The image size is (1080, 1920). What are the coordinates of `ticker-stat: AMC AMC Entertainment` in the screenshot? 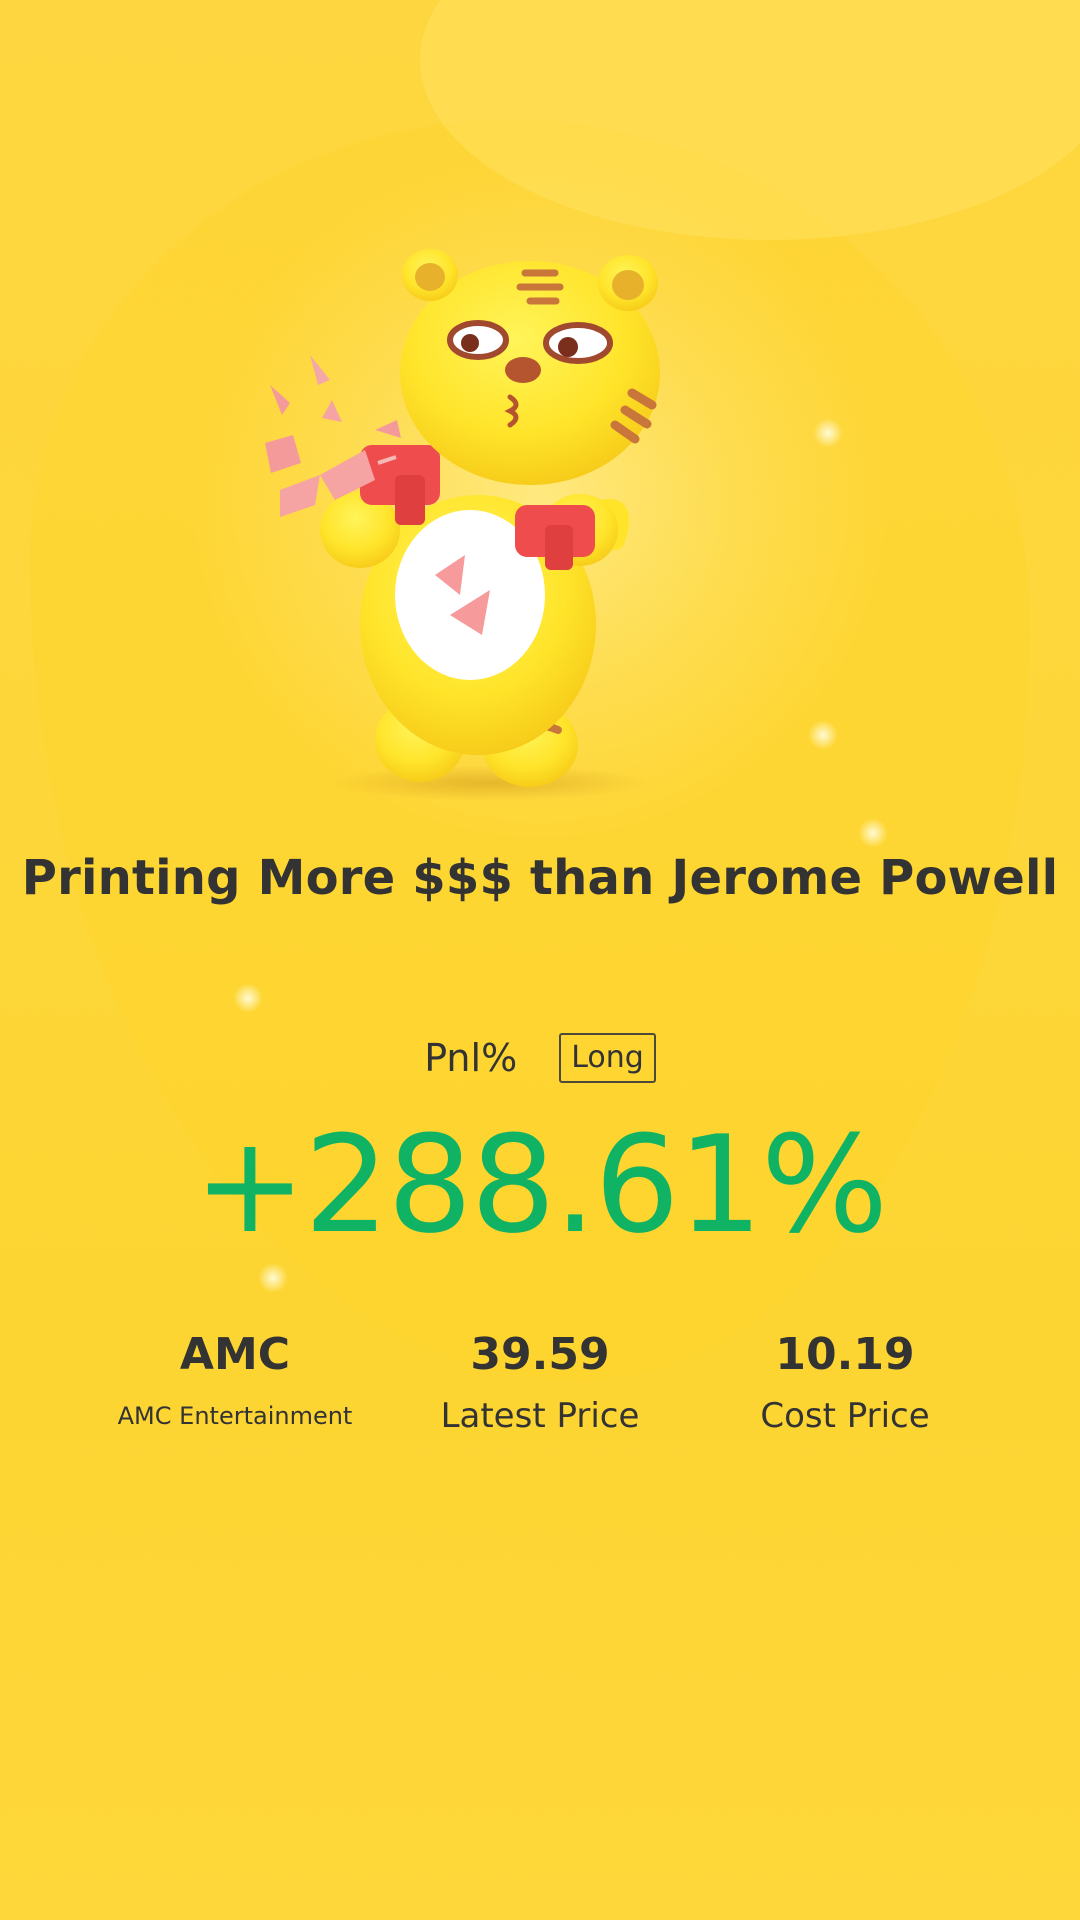 It's located at (235, 1384).